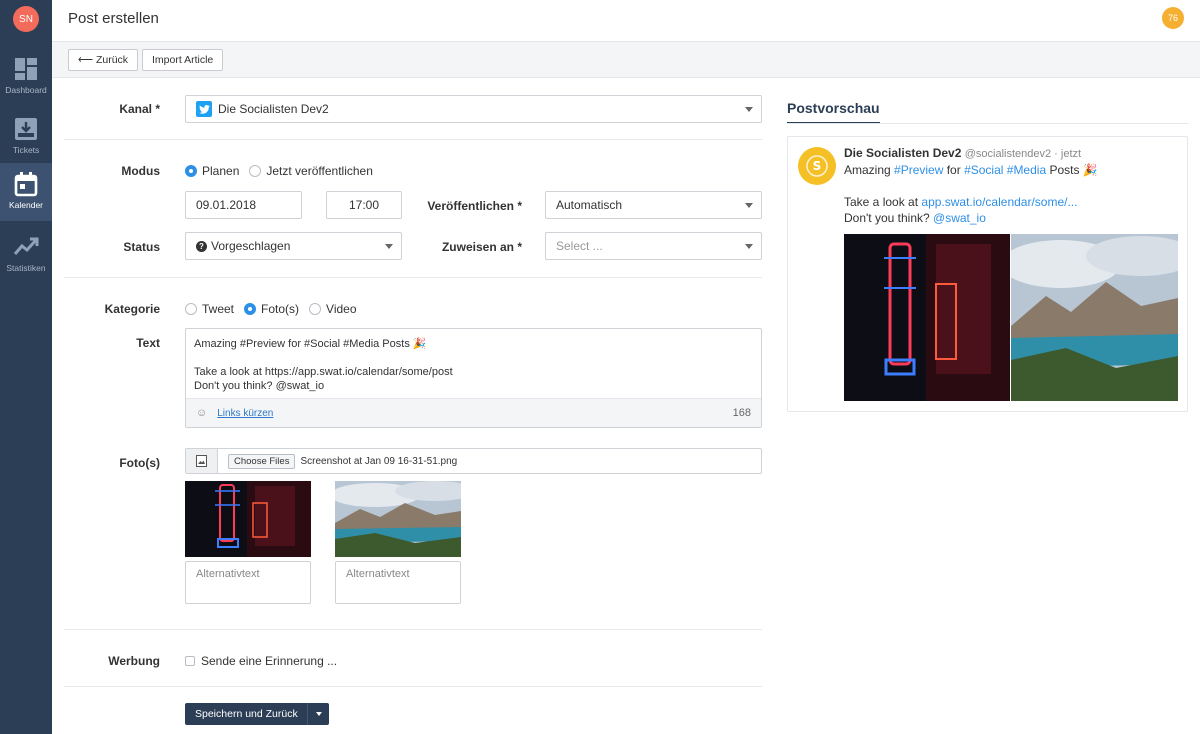 This screenshot has width=1200, height=734. What do you see at coordinates (473, 109) in the screenshot?
I see `kanal-select: Die Socialisten Dev2` at bounding box center [473, 109].